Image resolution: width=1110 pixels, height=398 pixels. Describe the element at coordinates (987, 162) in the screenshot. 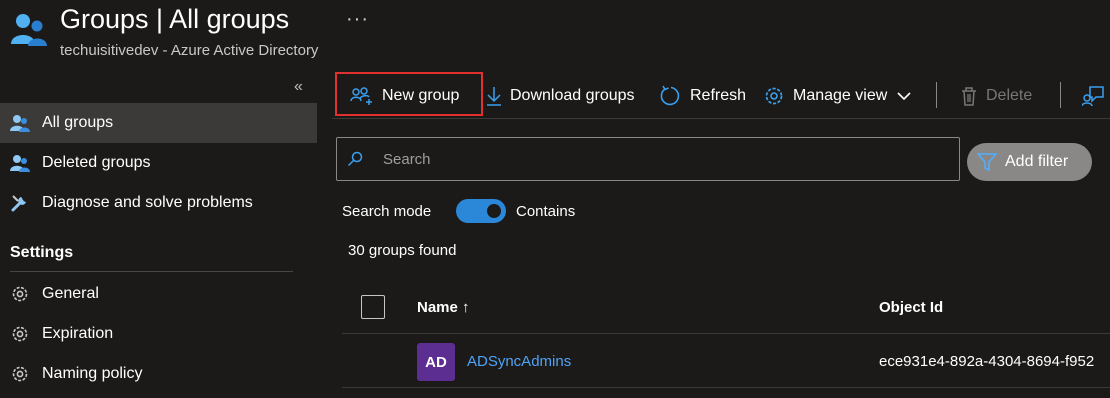

I see `filter-icon` at that location.